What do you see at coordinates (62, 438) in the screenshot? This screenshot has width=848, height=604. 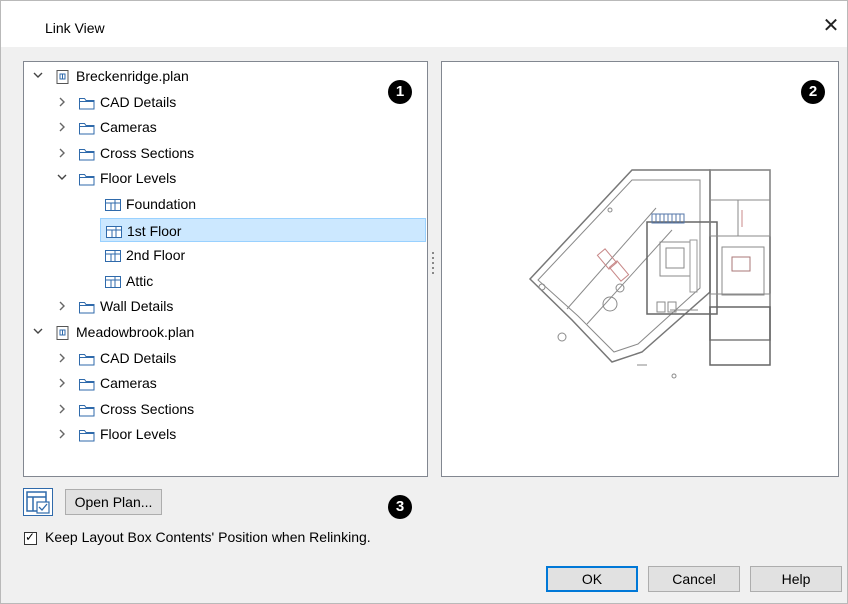 I see `chevron-right-icon` at bounding box center [62, 438].